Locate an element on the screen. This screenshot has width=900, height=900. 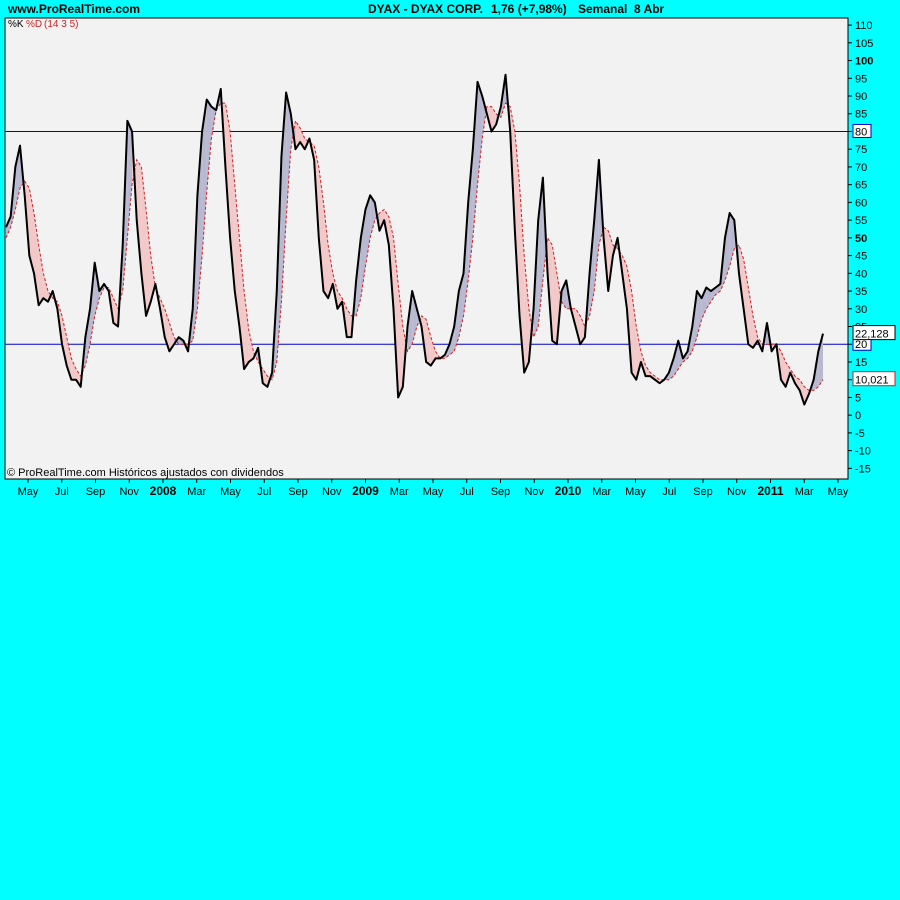
y-tick-label: 40 is located at coordinates (861, 274).